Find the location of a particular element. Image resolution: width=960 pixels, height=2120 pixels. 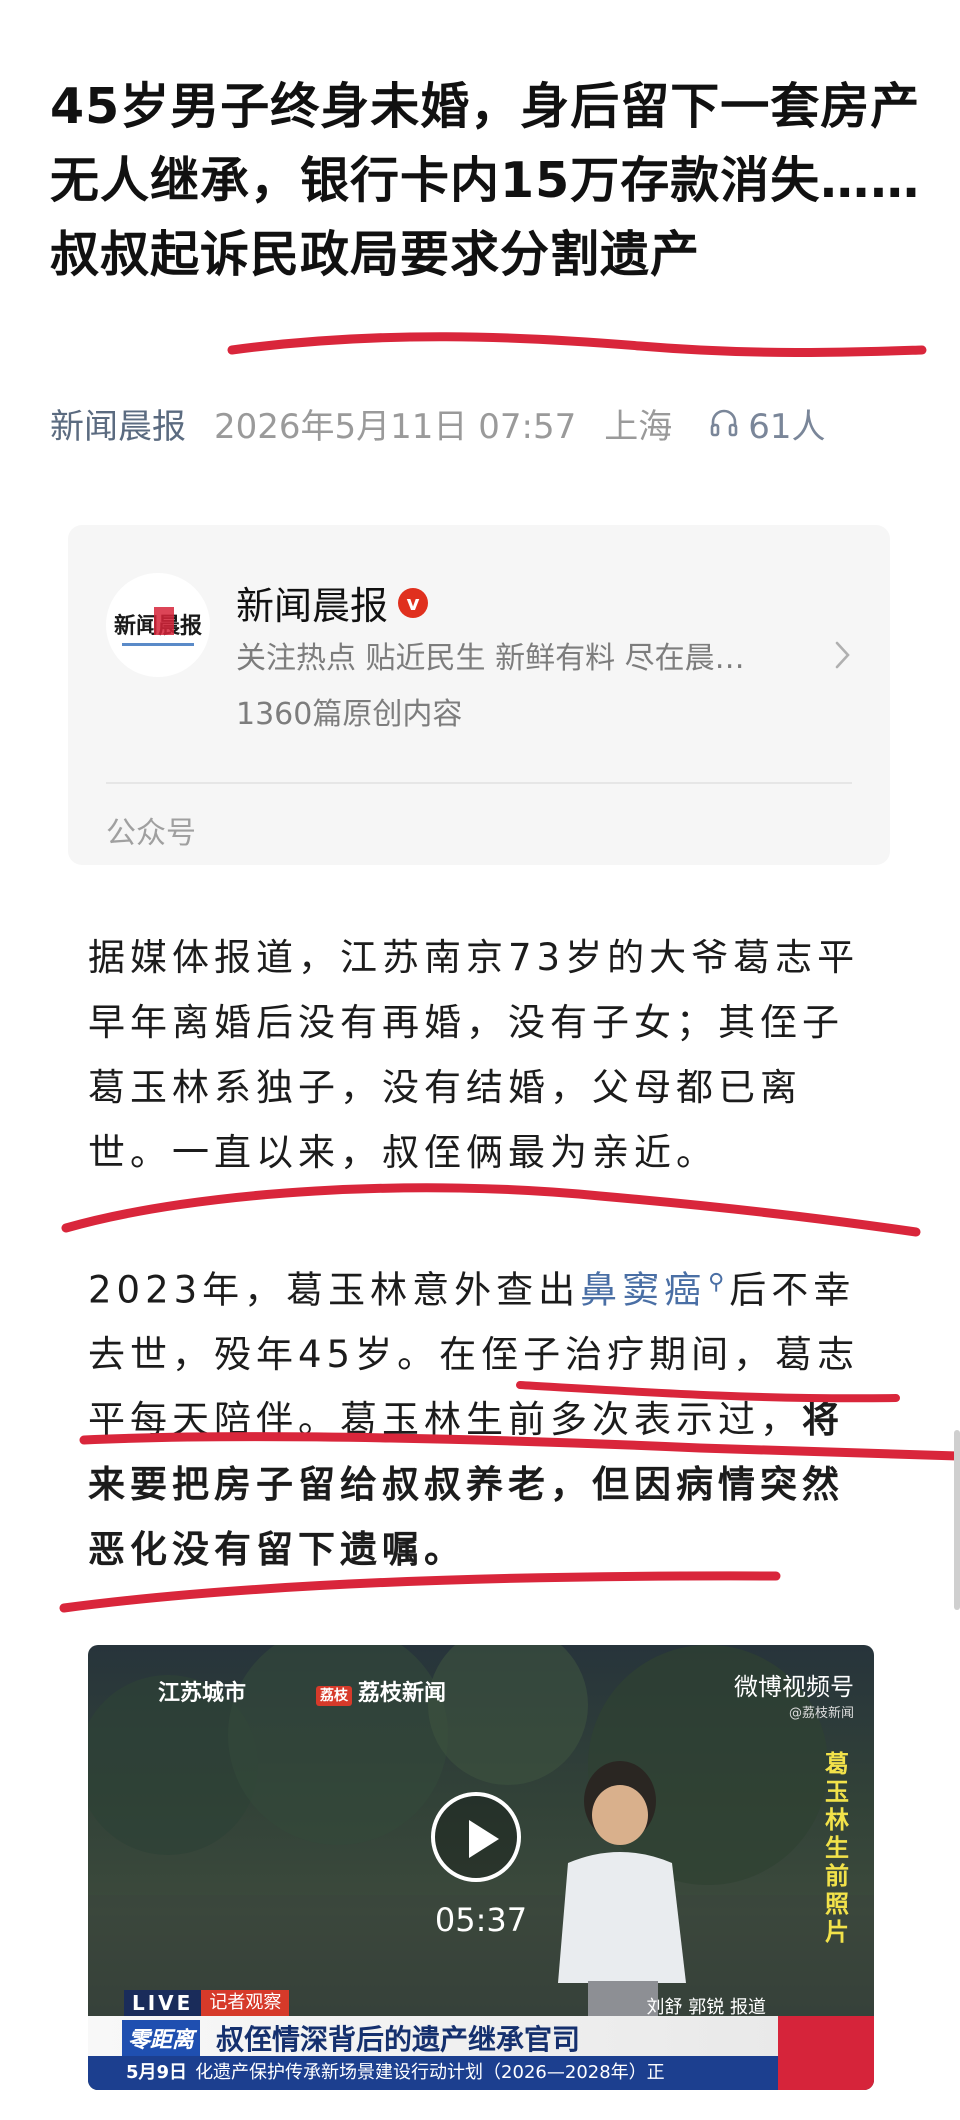

video-headline: 叔侄情深背后的遗产继承官司 is located at coordinates (398, 2039).